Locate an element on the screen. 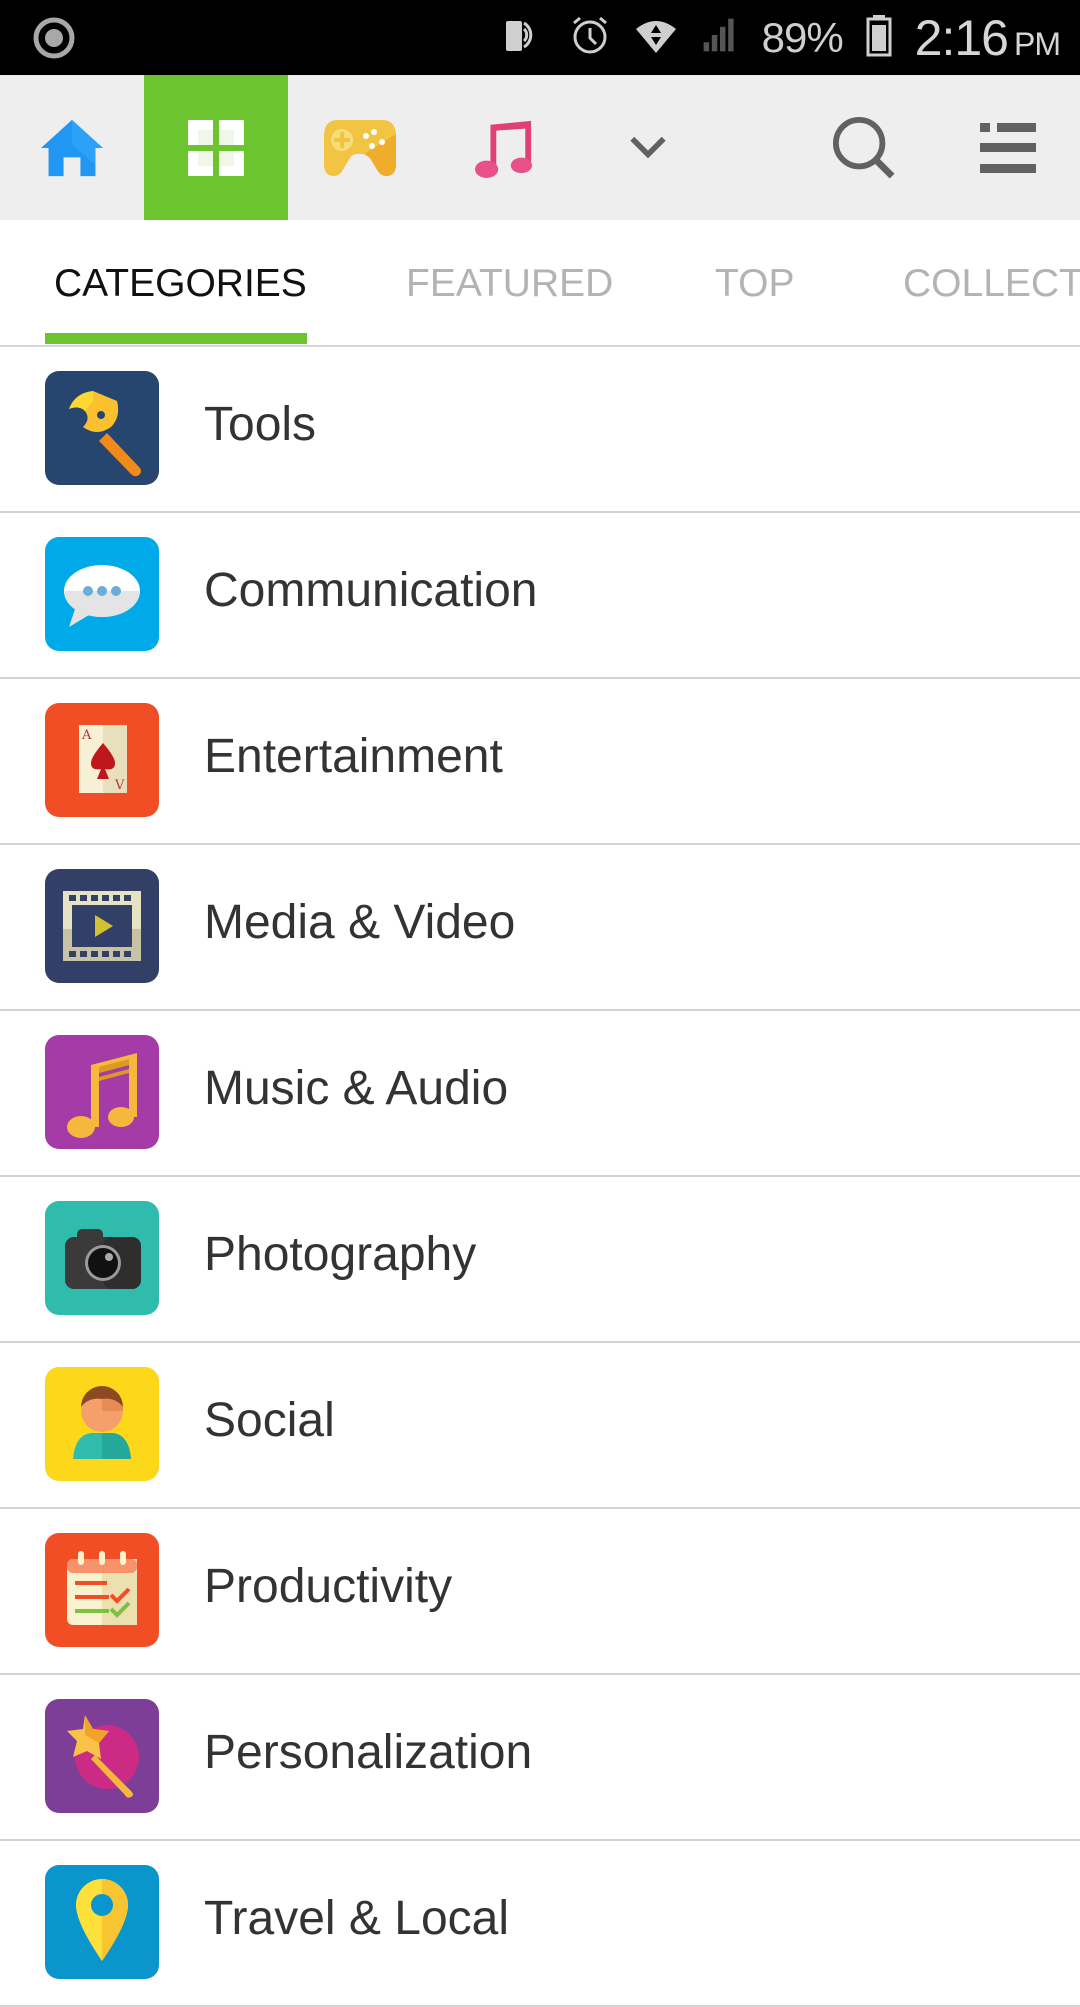 The width and height of the screenshot is (1080, 2007). clock-time: 2:16 is located at coordinates (961, 37).